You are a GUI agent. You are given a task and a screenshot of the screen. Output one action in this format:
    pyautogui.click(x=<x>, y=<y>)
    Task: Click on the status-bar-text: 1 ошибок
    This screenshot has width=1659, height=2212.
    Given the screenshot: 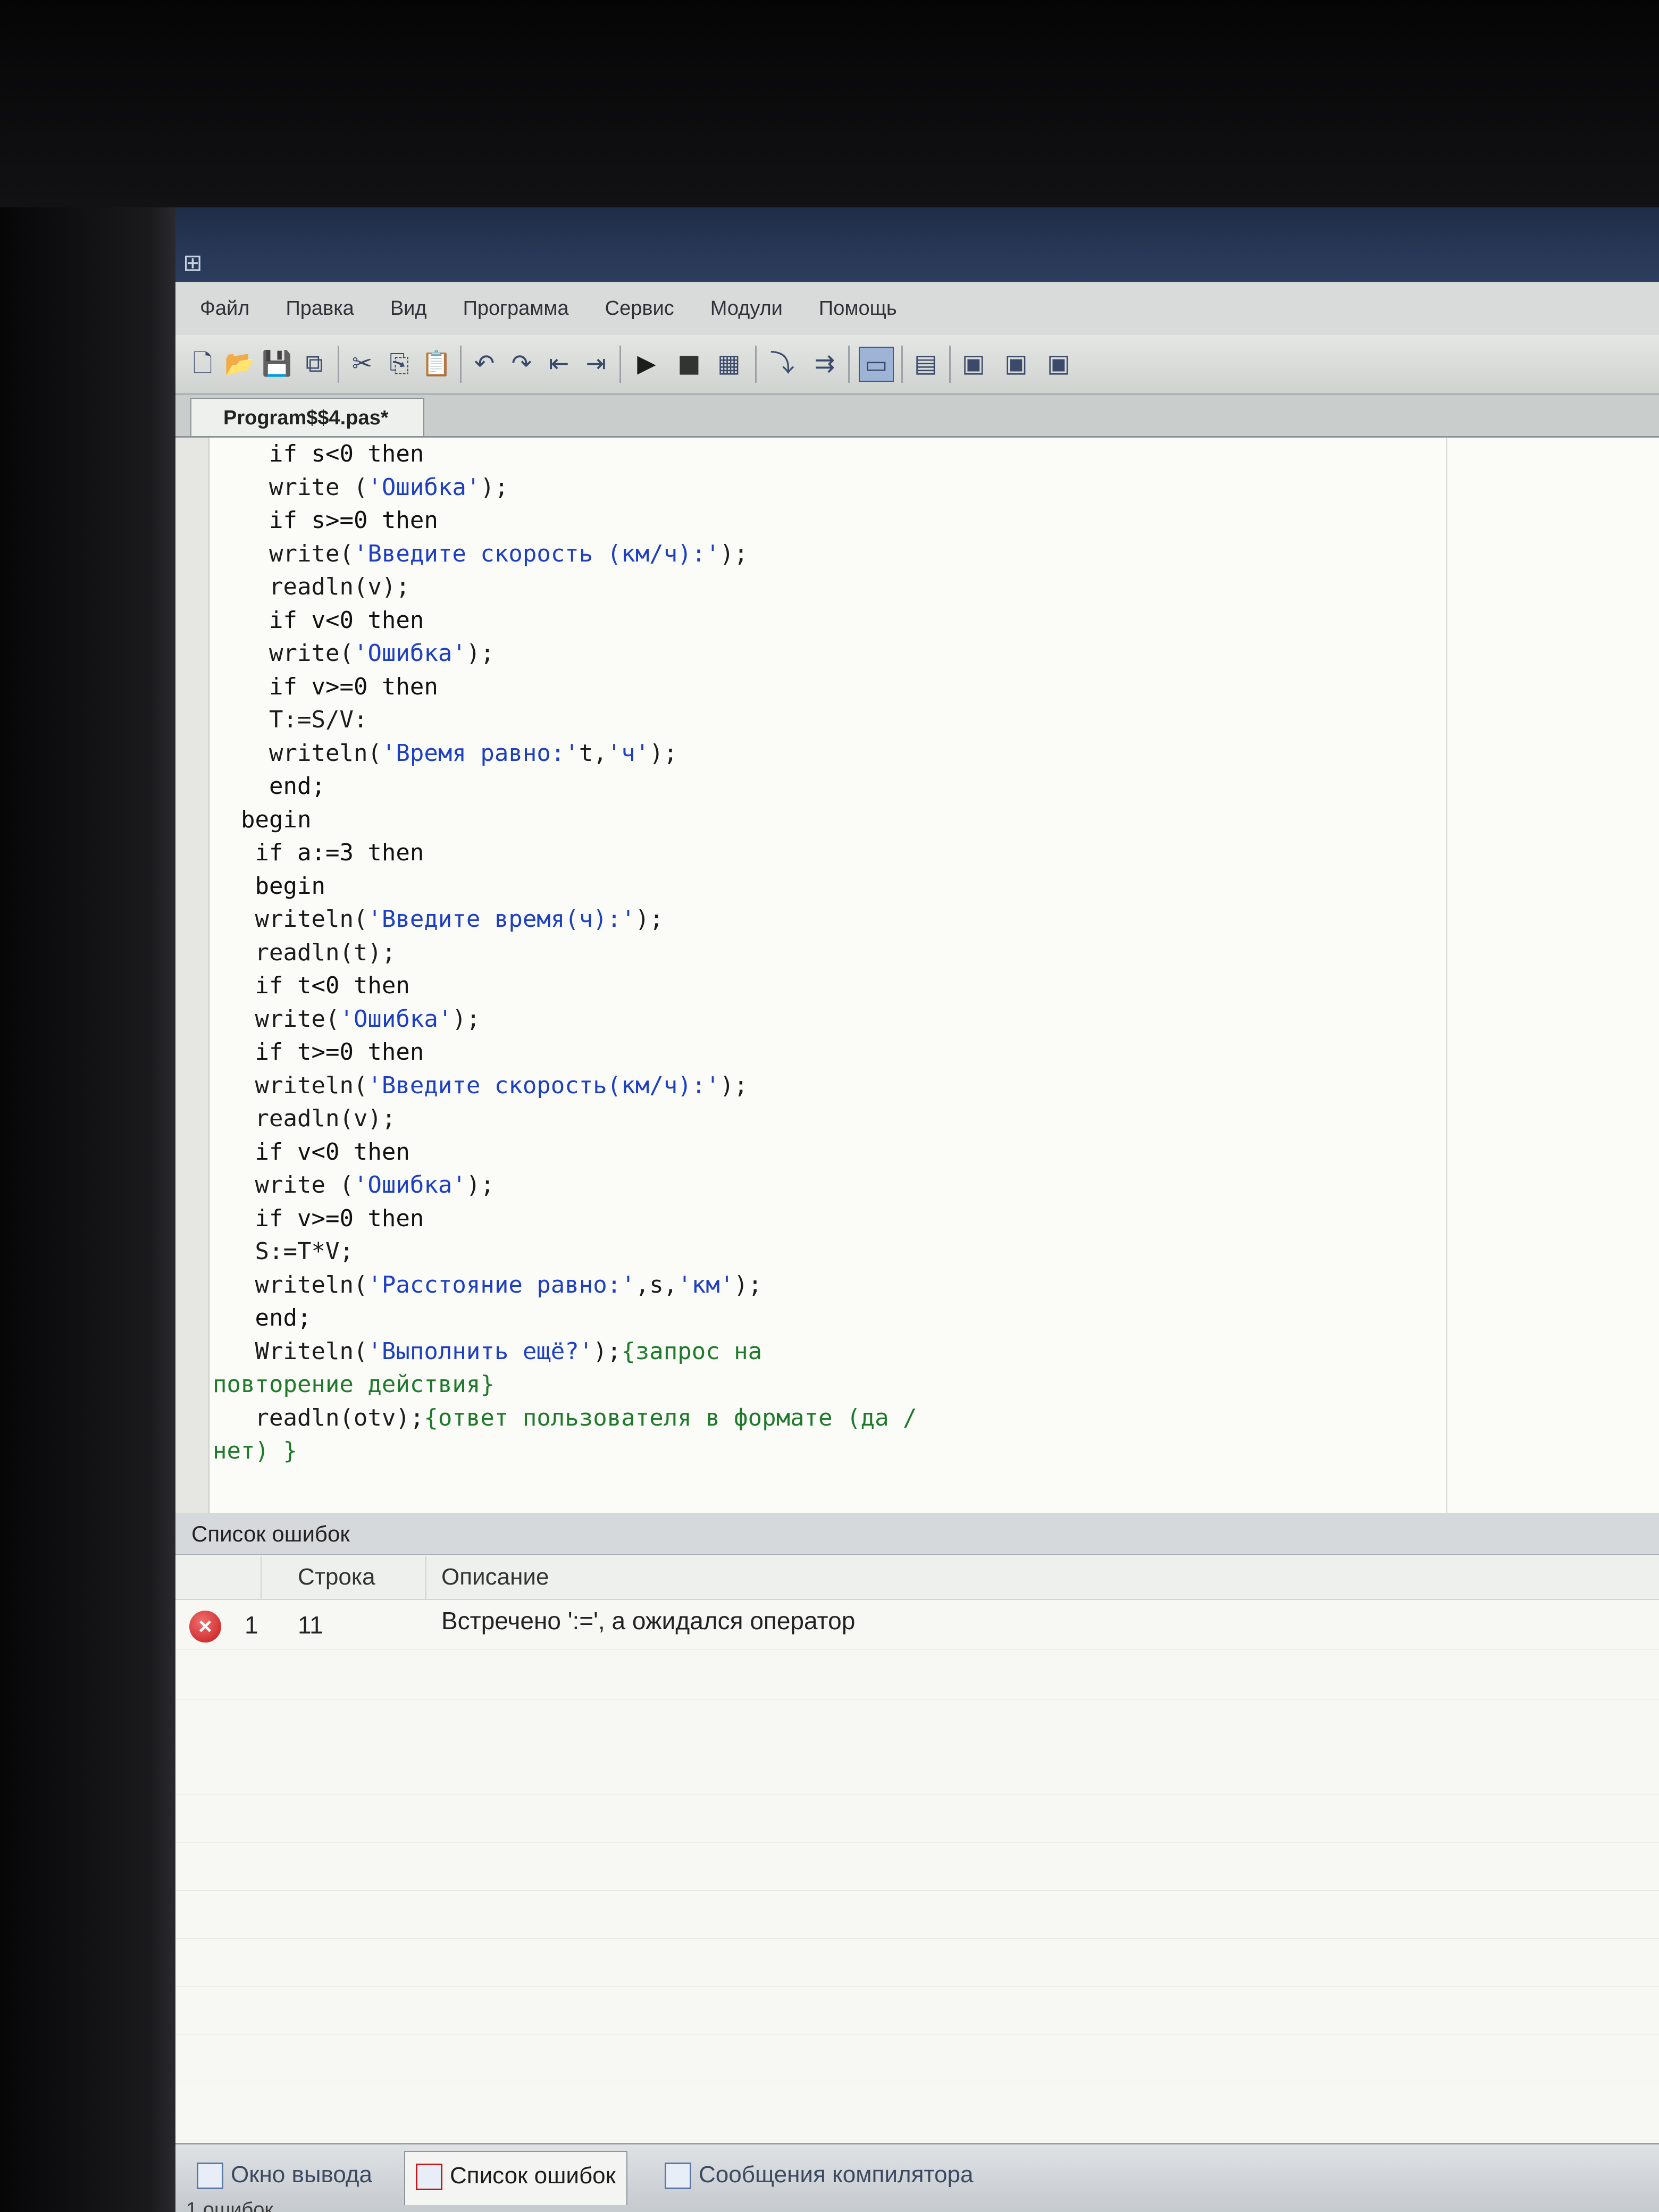 What is the action you would take?
    pyautogui.click(x=230, y=2205)
    